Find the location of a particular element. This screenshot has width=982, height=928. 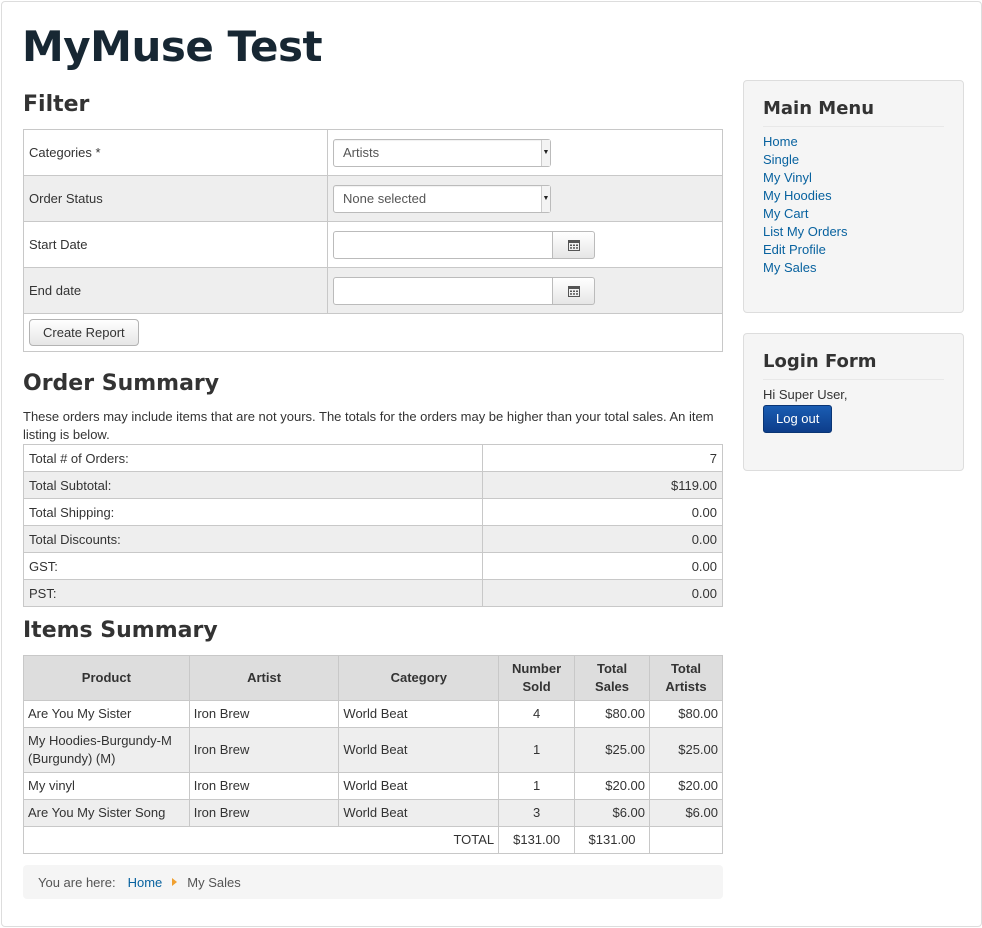

start-date-calendar-button is located at coordinates (574, 244).